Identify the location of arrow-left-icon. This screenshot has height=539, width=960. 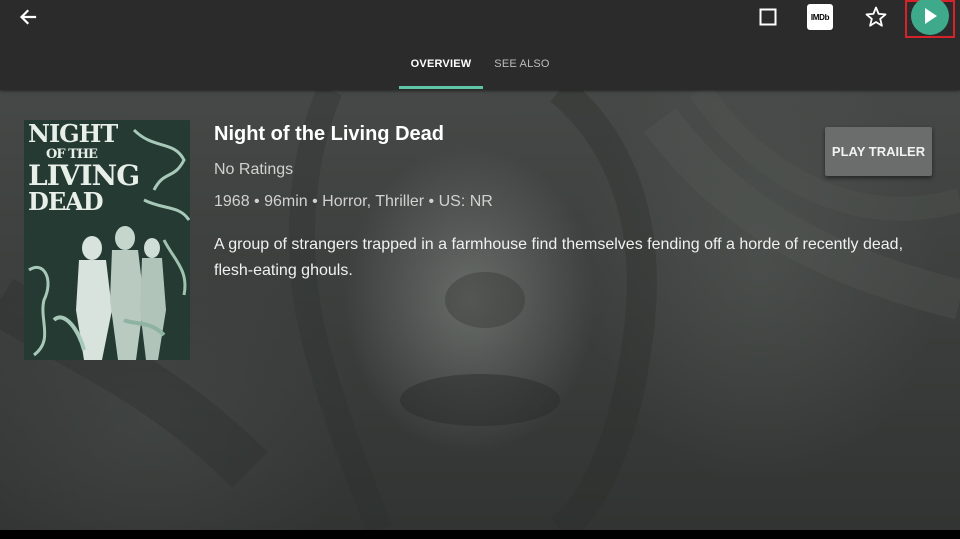
(28, 17).